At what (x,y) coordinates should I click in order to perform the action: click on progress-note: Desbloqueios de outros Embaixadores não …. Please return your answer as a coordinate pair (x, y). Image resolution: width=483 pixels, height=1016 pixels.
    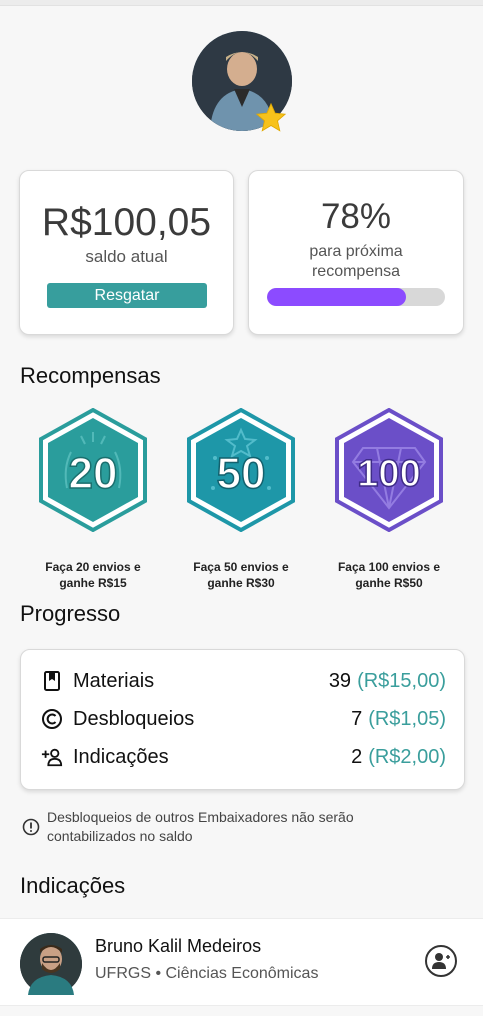
    Looking at the image, I should click on (242, 827).